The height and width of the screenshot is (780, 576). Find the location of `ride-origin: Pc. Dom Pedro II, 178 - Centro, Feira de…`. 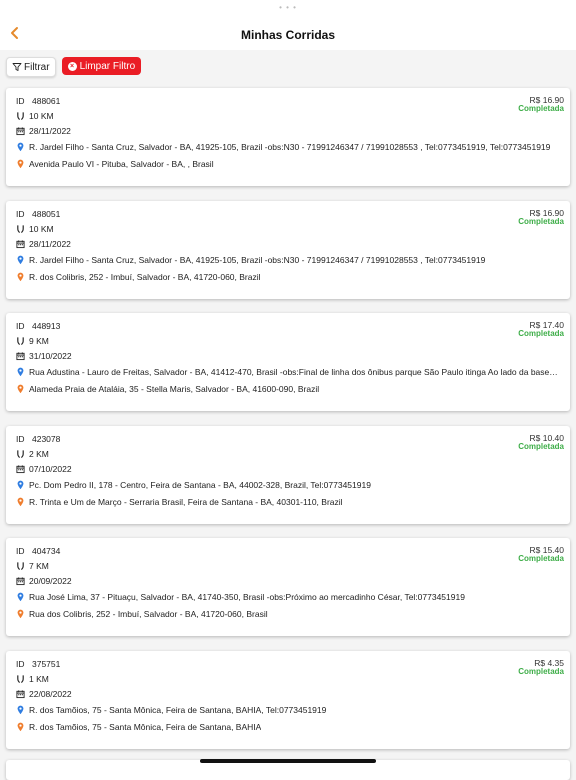

ride-origin: Pc. Dom Pedro II, 178 - Centro, Feira de… is located at coordinates (200, 484).